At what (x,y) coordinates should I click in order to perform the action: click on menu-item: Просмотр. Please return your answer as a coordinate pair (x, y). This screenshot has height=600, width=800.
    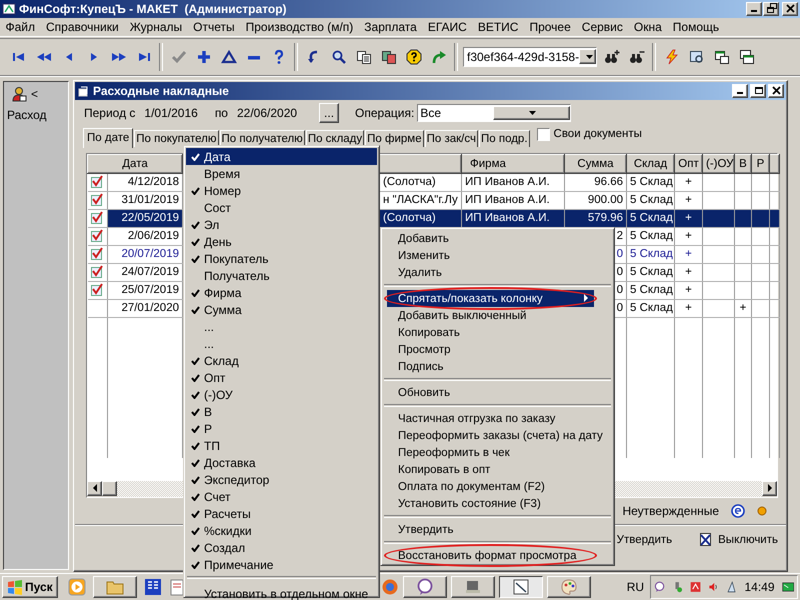
    Looking at the image, I should click on (497, 349).